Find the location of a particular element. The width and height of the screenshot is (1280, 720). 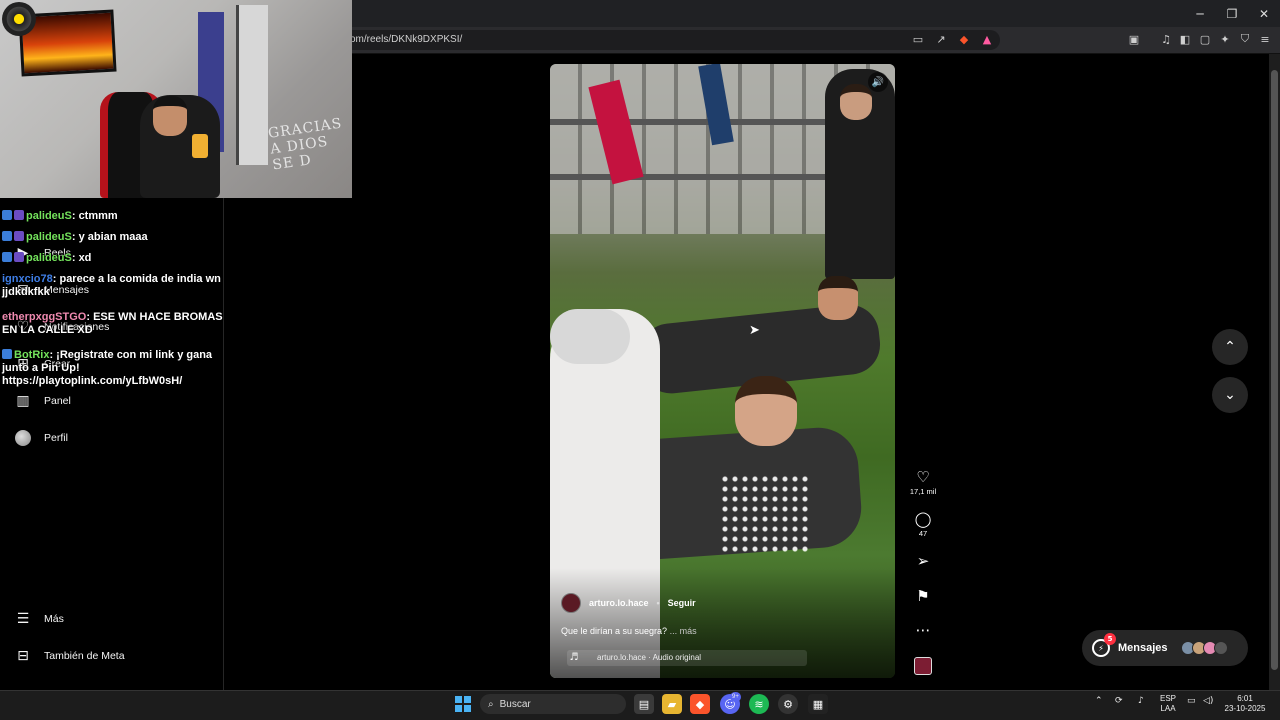

minimize-button: ─ is located at coordinates (1200, 13).